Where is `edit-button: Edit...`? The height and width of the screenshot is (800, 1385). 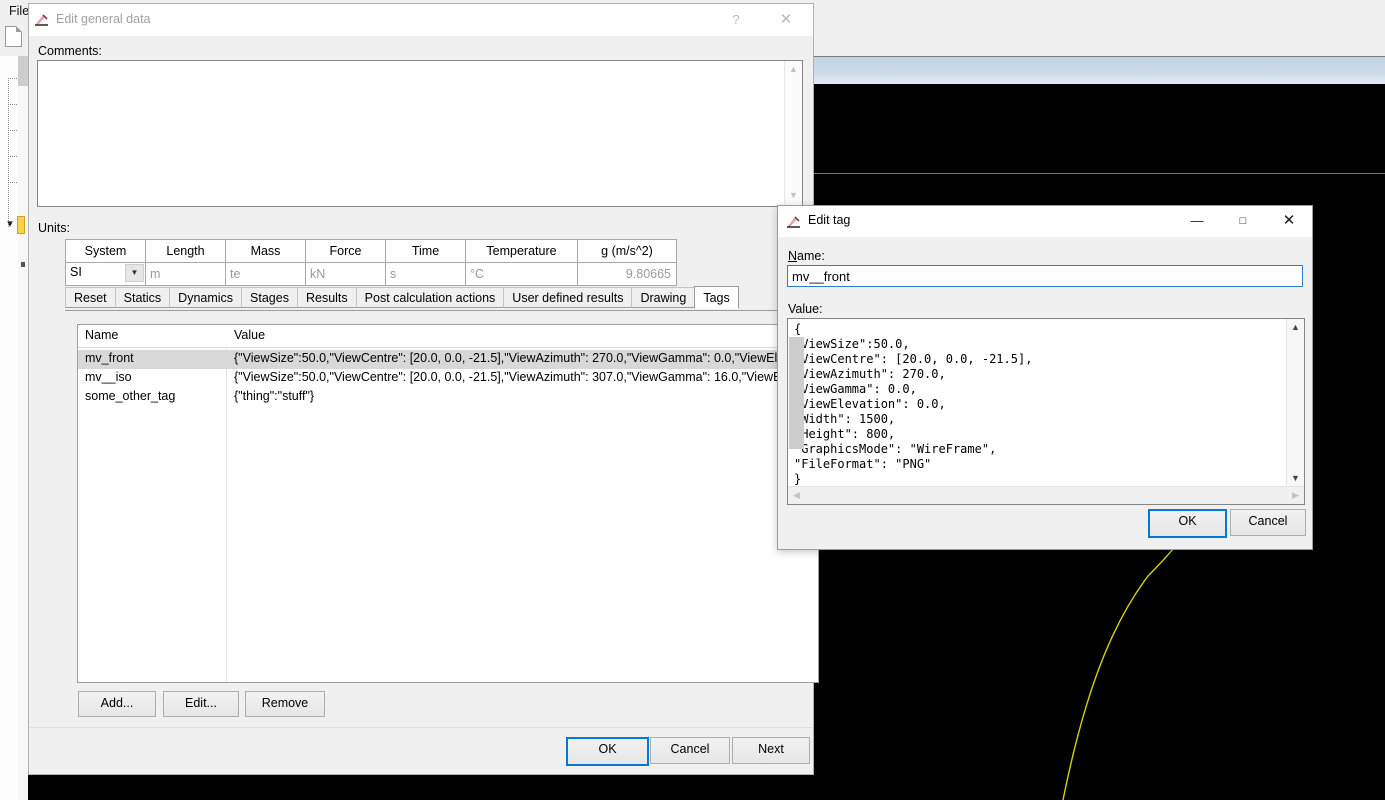
edit-button: Edit... is located at coordinates (201, 704).